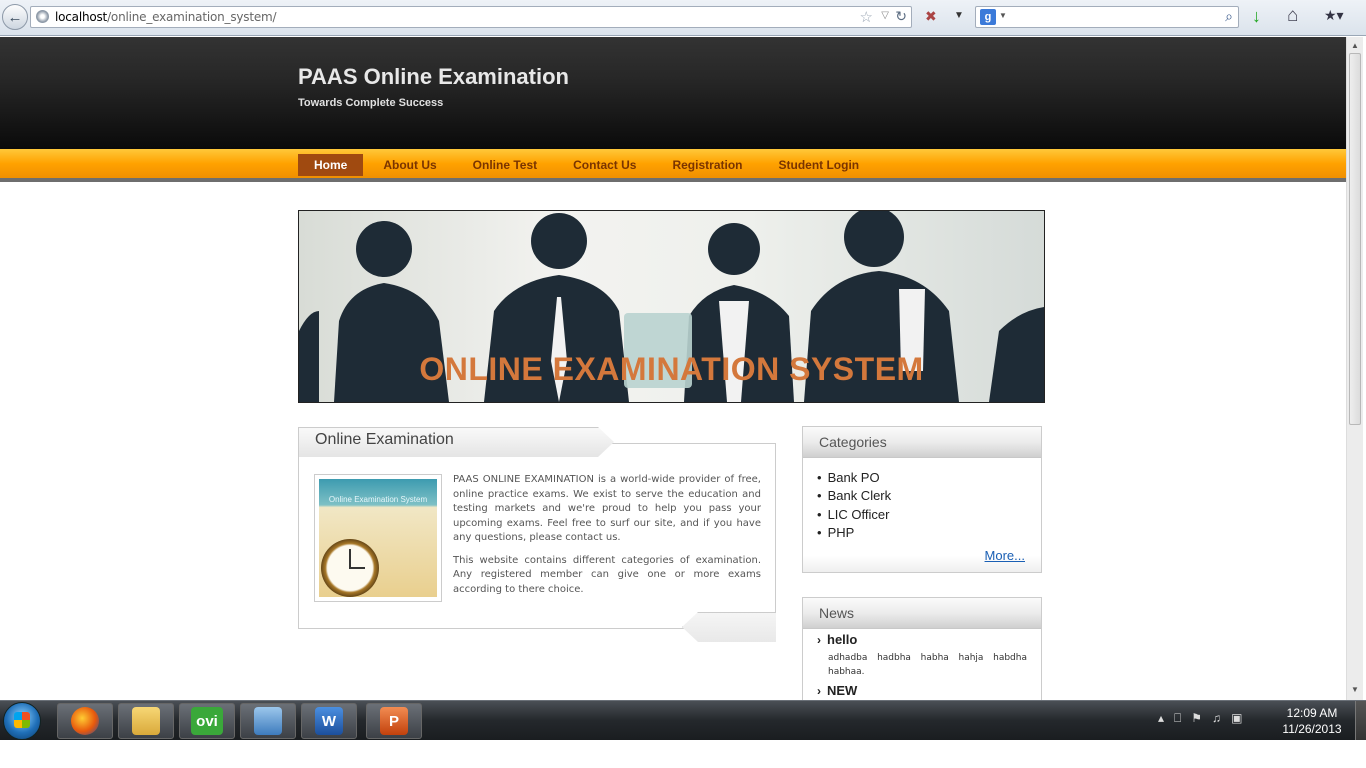 This screenshot has width=1366, height=768. I want to click on categories-title: Categories, so click(853, 442).